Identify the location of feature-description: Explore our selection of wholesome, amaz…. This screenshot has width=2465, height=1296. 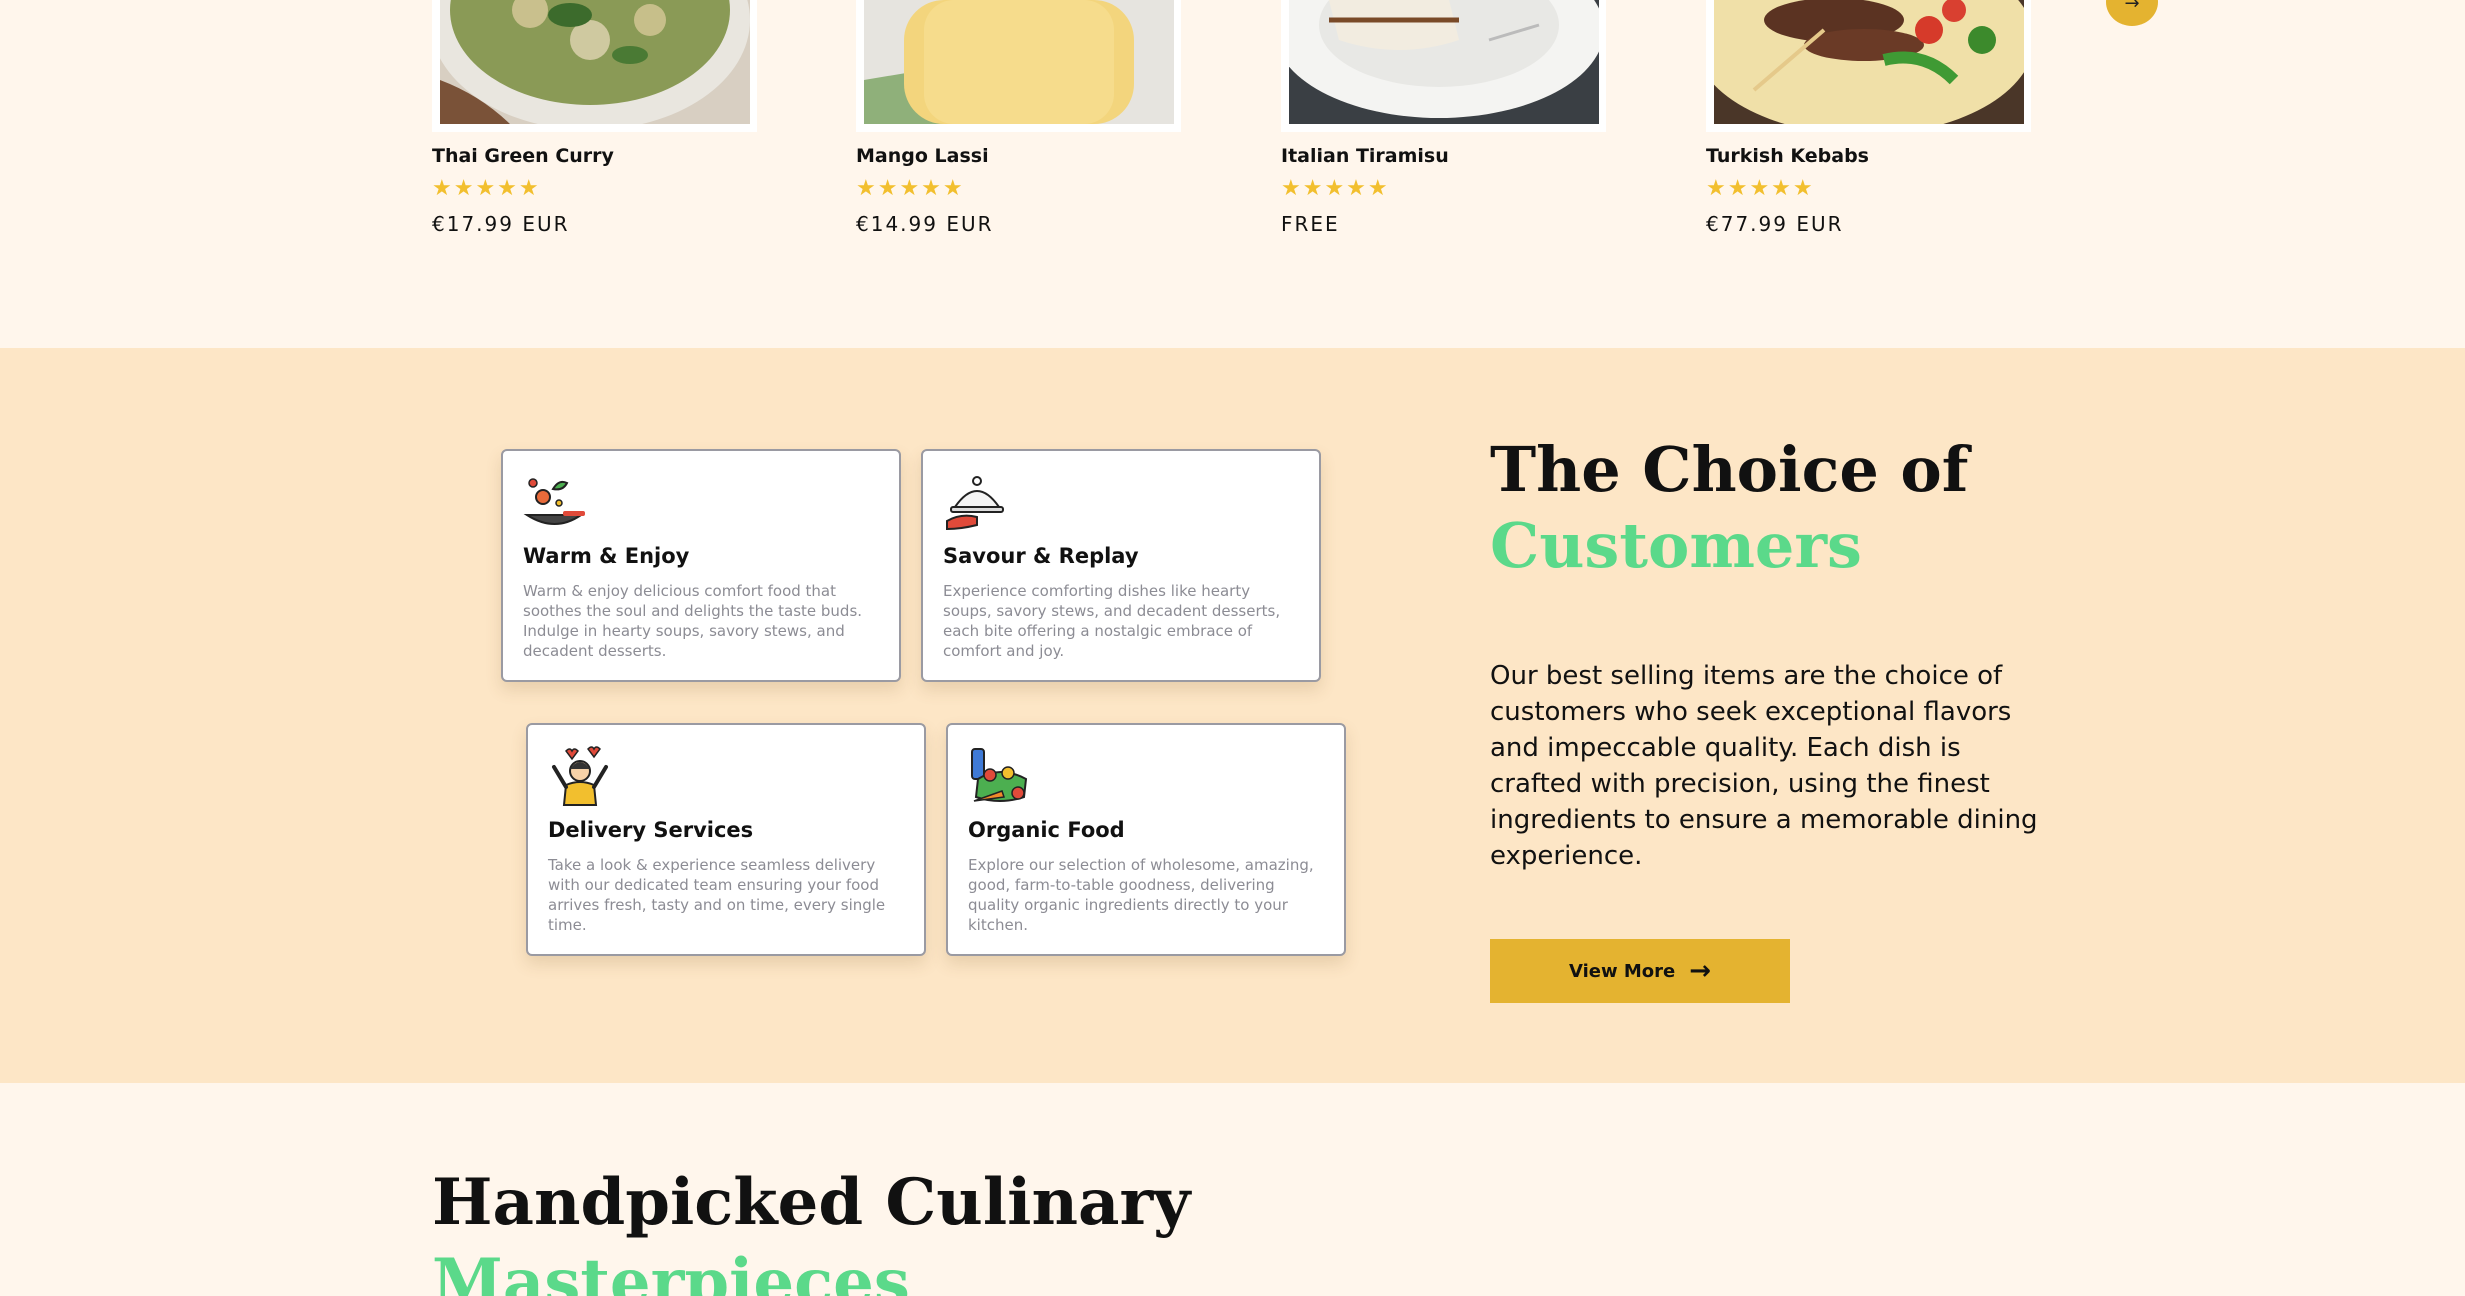
(1141, 895).